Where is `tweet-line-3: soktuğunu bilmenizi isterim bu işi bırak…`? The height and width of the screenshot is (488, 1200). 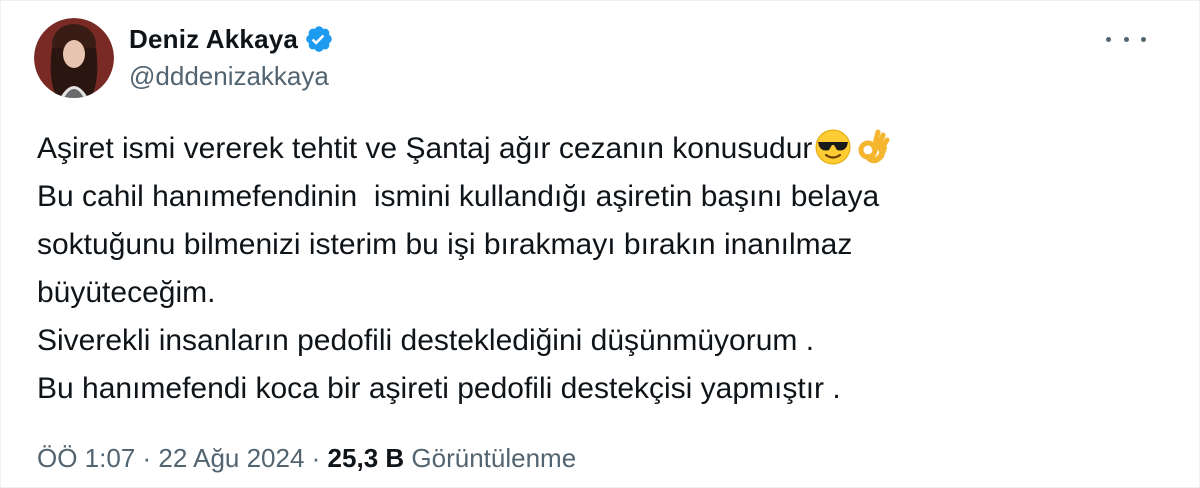 tweet-line-3: soktuğunu bilmenizi isterim bu işi bırak… is located at coordinates (445, 244).